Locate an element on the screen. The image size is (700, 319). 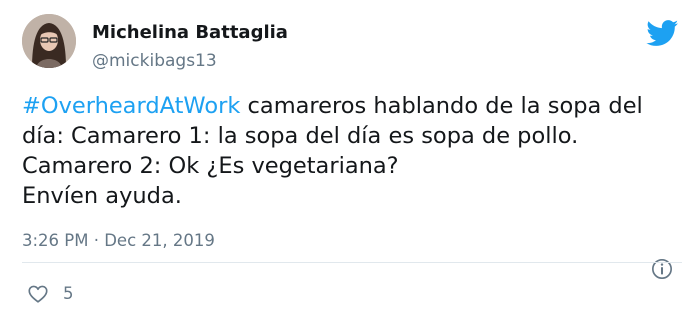
author-handle: @mickibags13 is located at coordinates (154, 61).